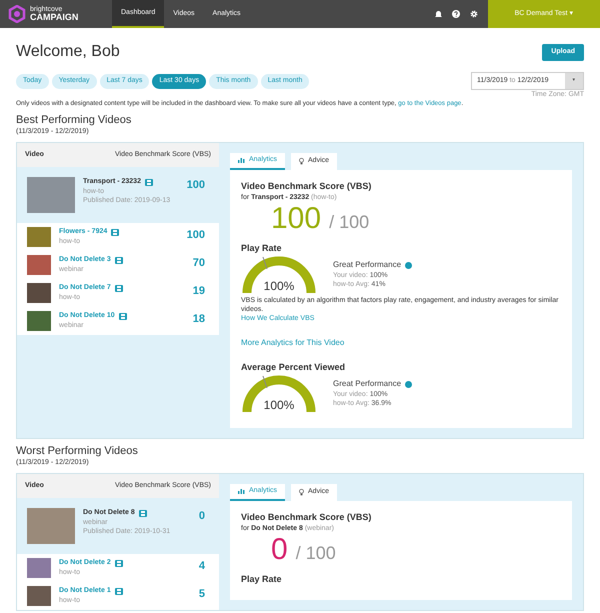  I want to click on vbs-score: 0, so click(202, 516).